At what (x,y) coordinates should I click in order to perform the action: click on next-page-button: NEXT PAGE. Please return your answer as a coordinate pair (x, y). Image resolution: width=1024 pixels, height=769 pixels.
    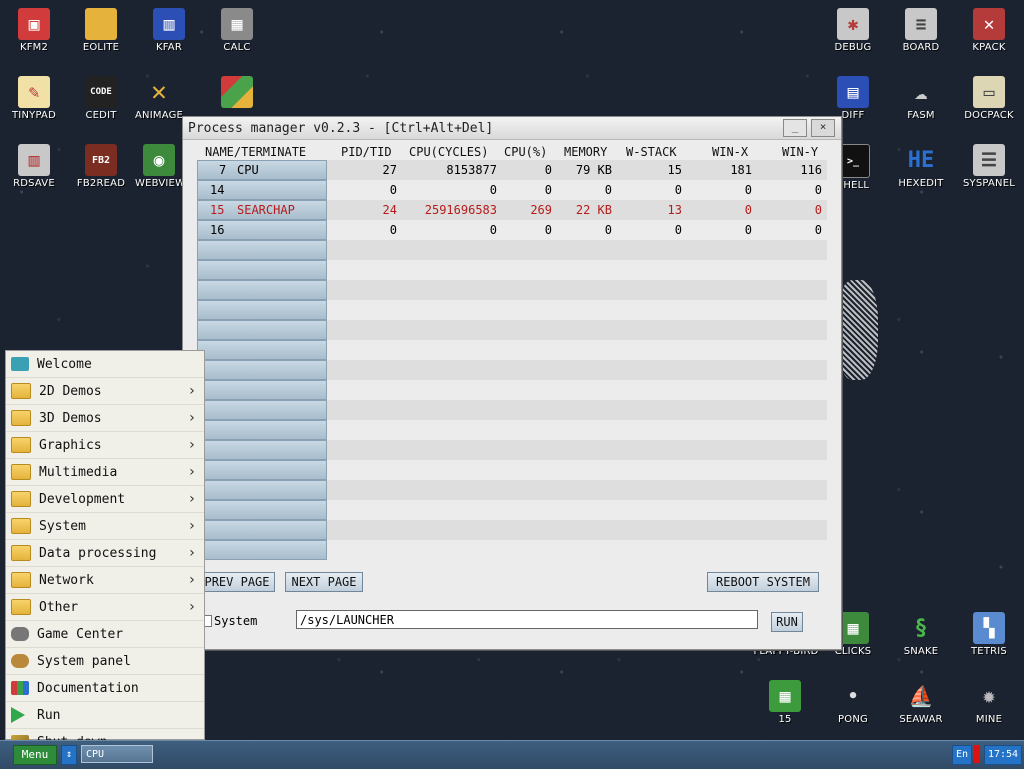
    Looking at the image, I should click on (324, 582).